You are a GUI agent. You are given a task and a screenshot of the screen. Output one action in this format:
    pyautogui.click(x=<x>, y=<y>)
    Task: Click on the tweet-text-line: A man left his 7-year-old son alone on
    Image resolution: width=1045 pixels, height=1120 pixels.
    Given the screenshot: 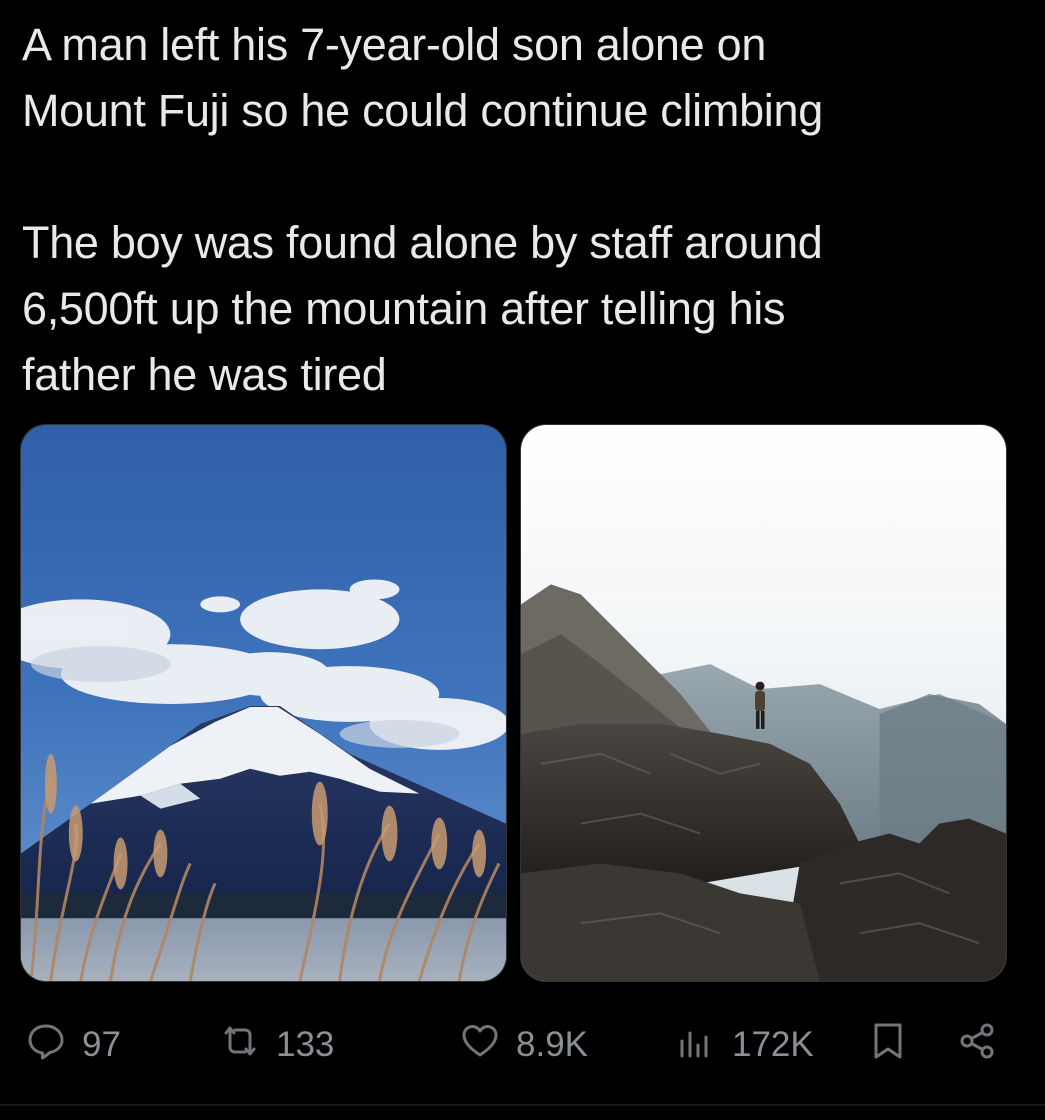 What is the action you would take?
    pyautogui.click(x=394, y=44)
    